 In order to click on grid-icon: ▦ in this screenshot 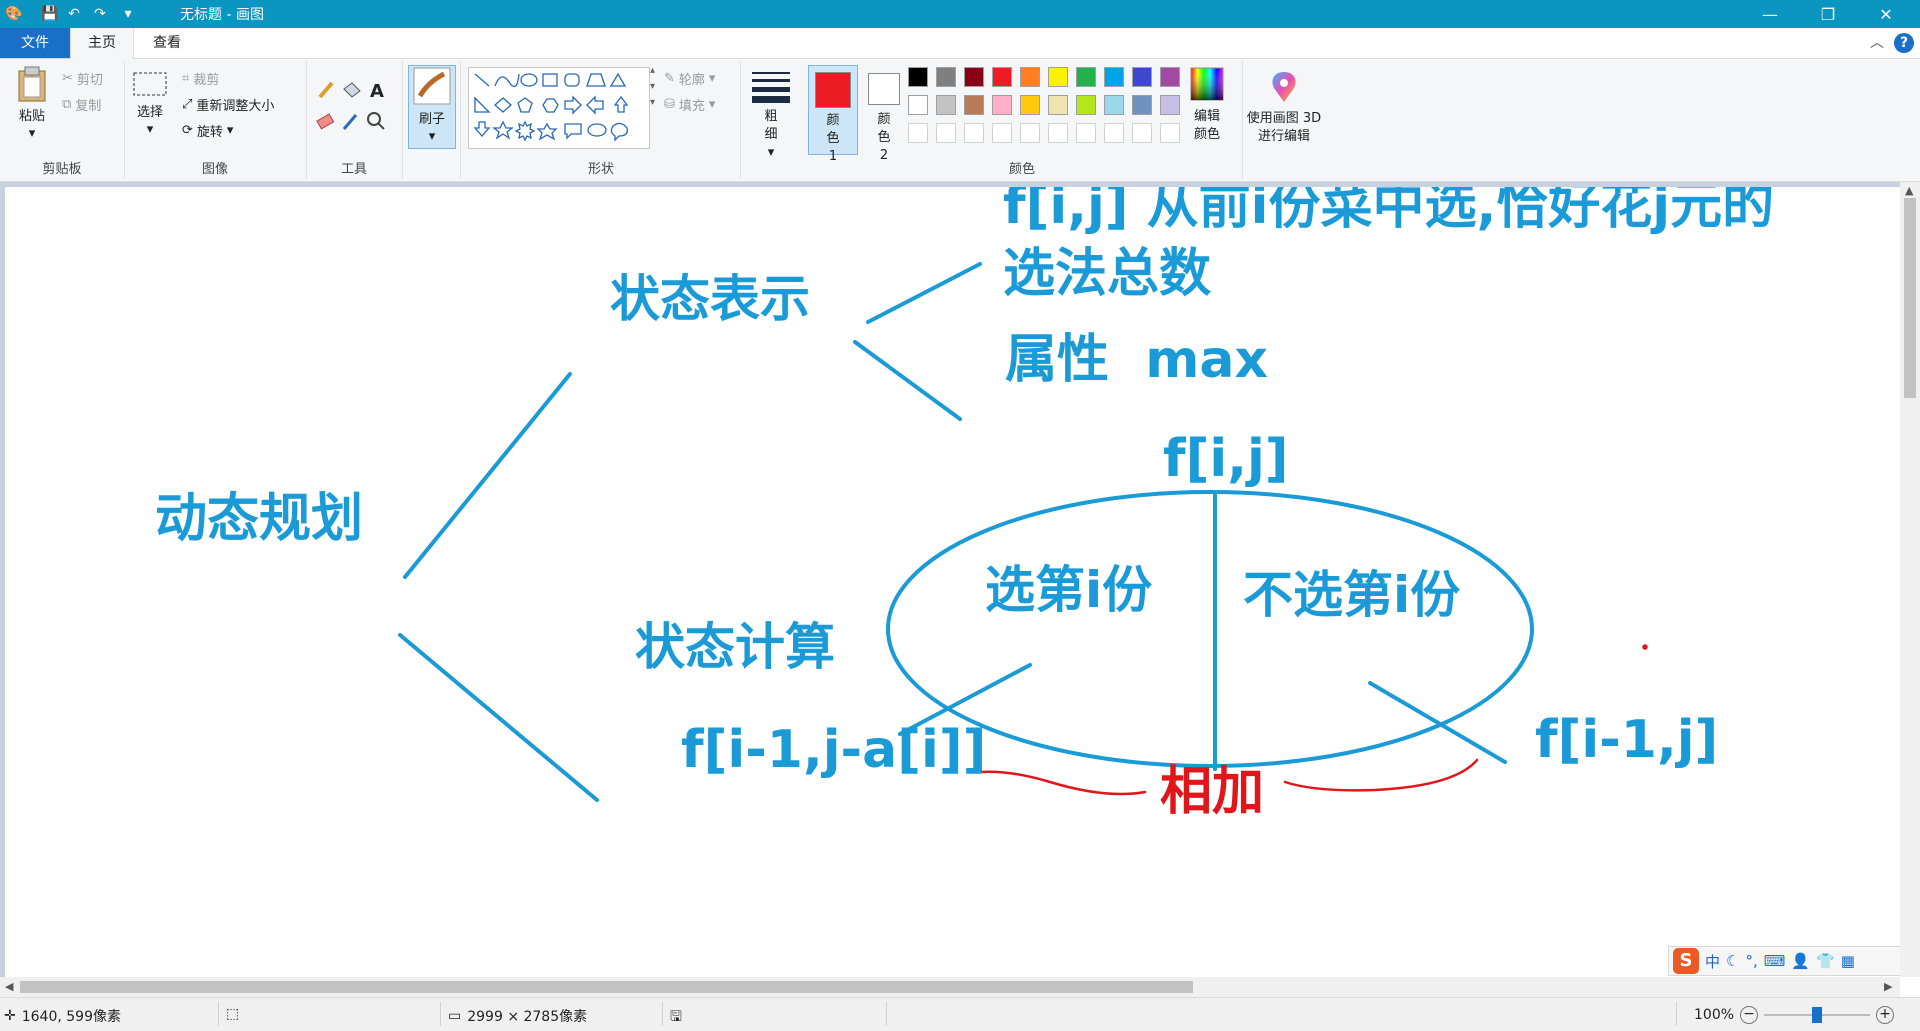, I will do `click(1848, 961)`.